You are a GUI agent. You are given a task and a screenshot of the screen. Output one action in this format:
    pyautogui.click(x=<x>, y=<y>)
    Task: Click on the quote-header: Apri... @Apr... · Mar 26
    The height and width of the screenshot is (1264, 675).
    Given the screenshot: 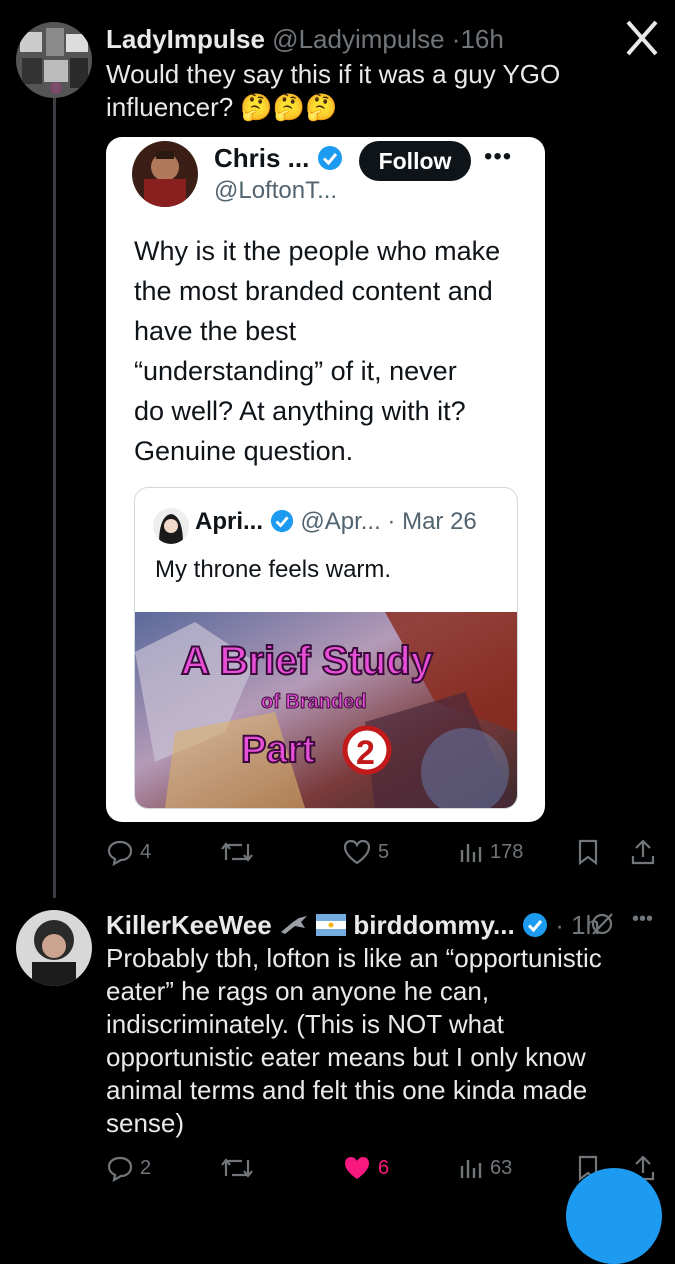 What is the action you would take?
    pyautogui.click(x=336, y=522)
    